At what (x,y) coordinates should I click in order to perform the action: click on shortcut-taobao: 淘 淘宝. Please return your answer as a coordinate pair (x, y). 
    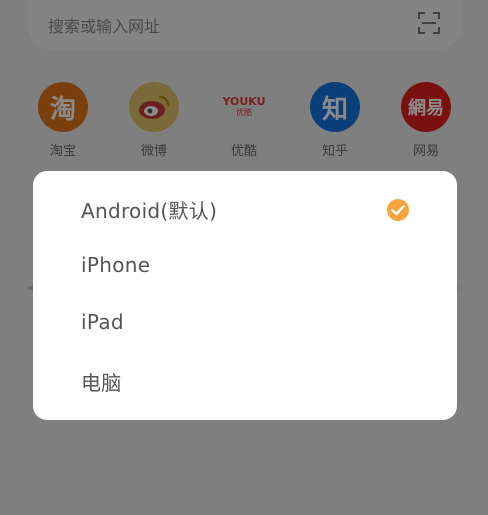
    Looking at the image, I should click on (63, 120).